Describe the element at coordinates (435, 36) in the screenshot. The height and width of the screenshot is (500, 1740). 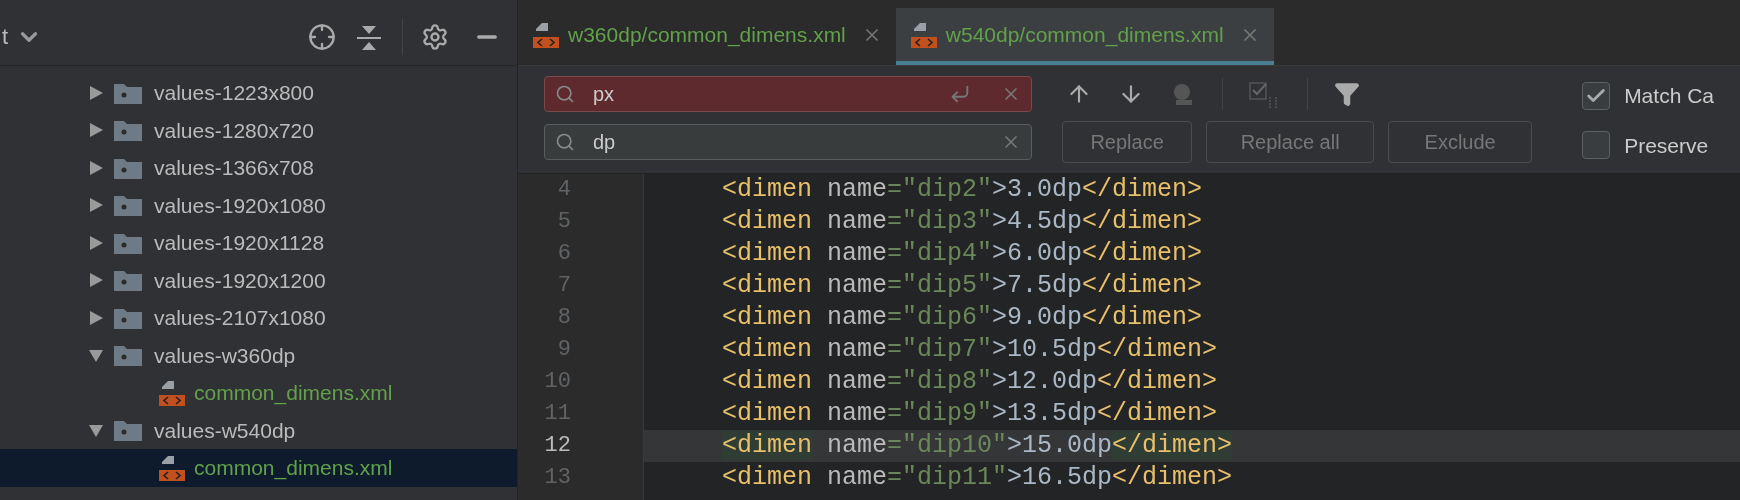
I see `settings-icon` at that location.